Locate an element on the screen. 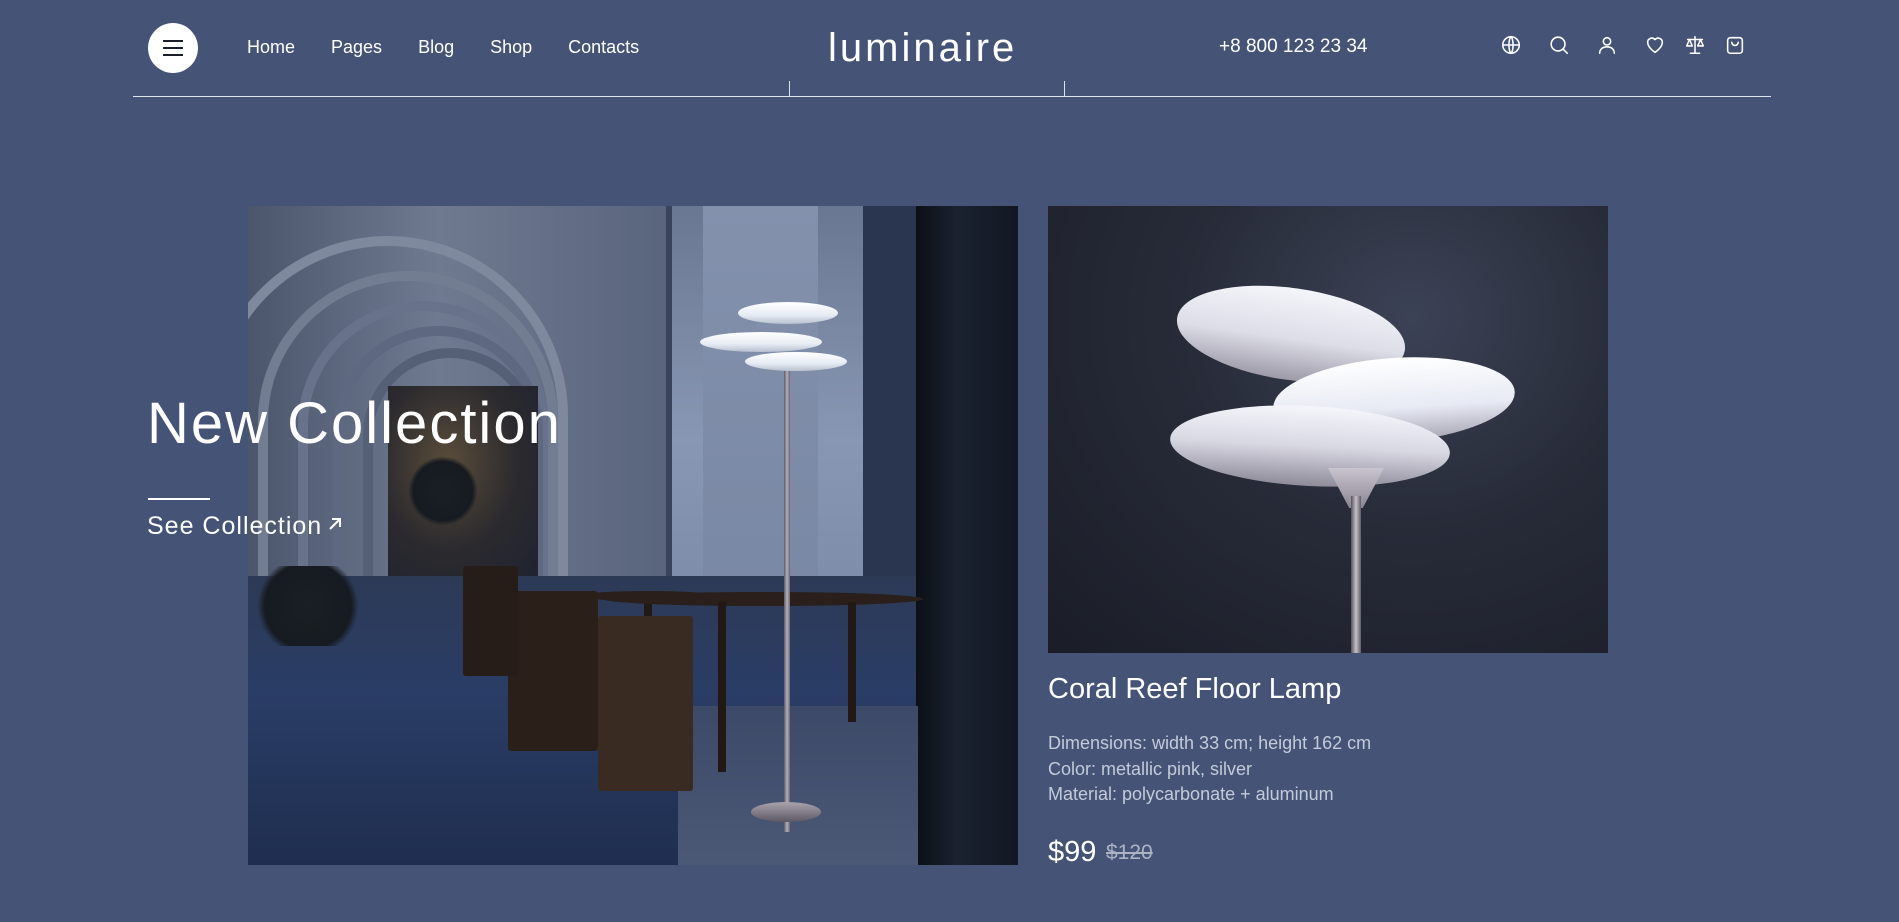 Image resolution: width=1899 pixels, height=922 pixels. menu-button is located at coordinates (173, 48).